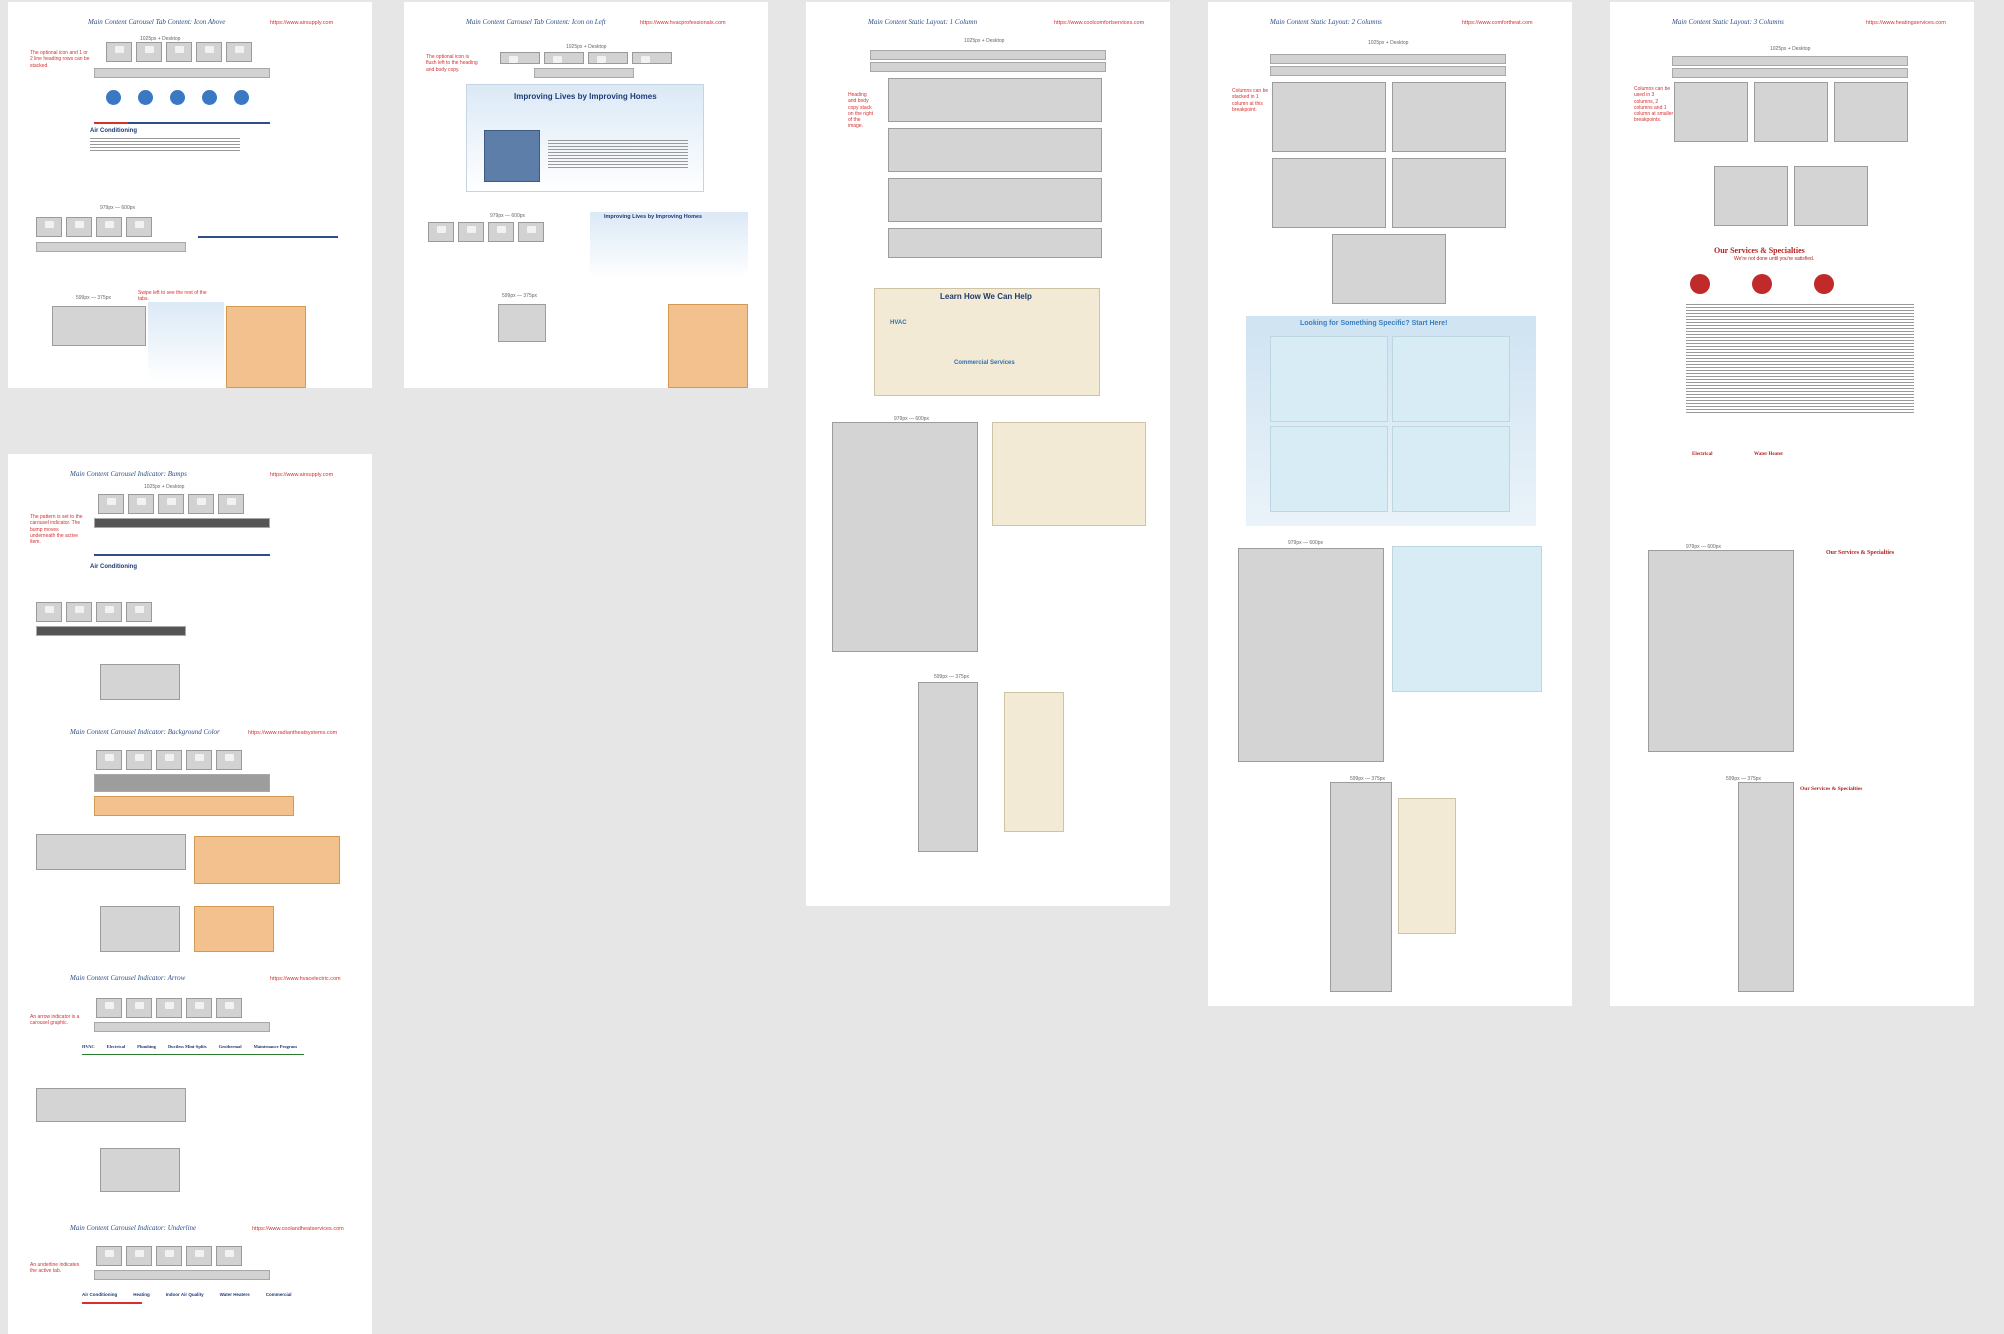 This screenshot has height=1334, width=2004. What do you see at coordinates (1329, 469) in the screenshot?
I see `tile-commercial` at bounding box center [1329, 469].